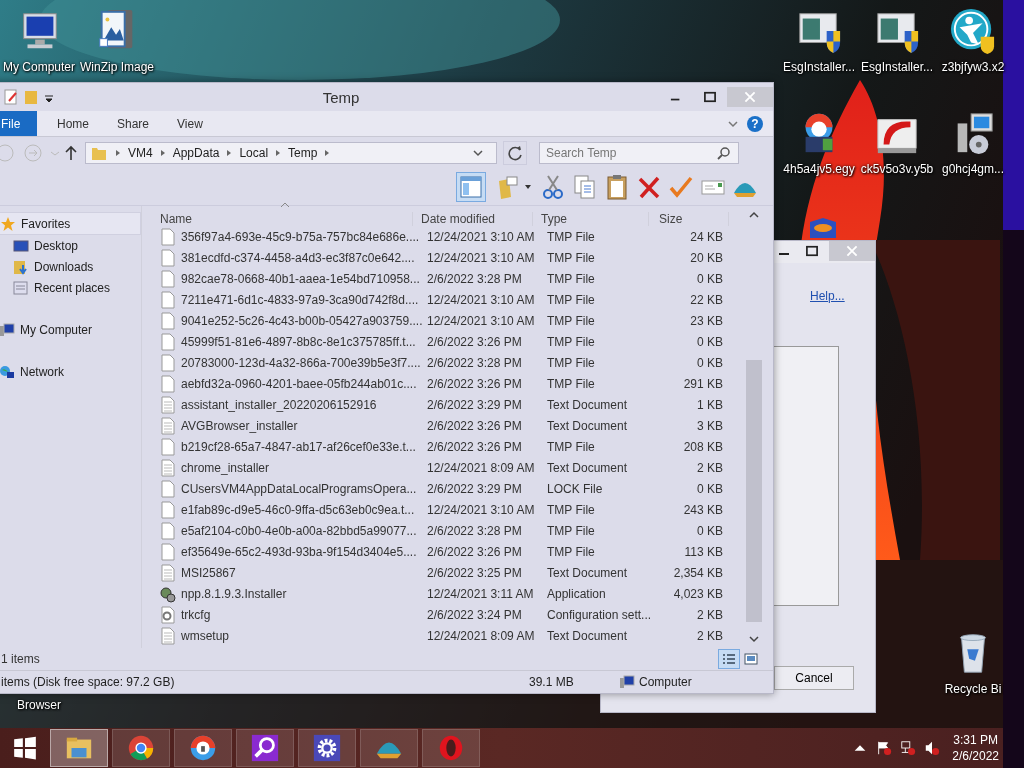 This screenshot has height=768, width=1024. I want to click on nav-item: Desktop, so click(70, 245).